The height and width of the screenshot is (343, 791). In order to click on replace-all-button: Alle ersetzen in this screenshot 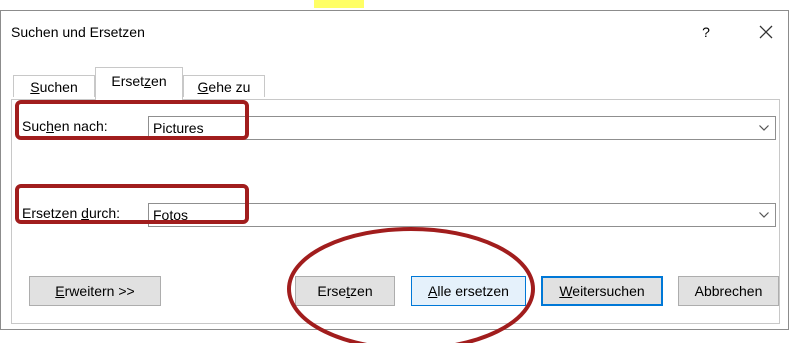, I will do `click(468, 291)`.